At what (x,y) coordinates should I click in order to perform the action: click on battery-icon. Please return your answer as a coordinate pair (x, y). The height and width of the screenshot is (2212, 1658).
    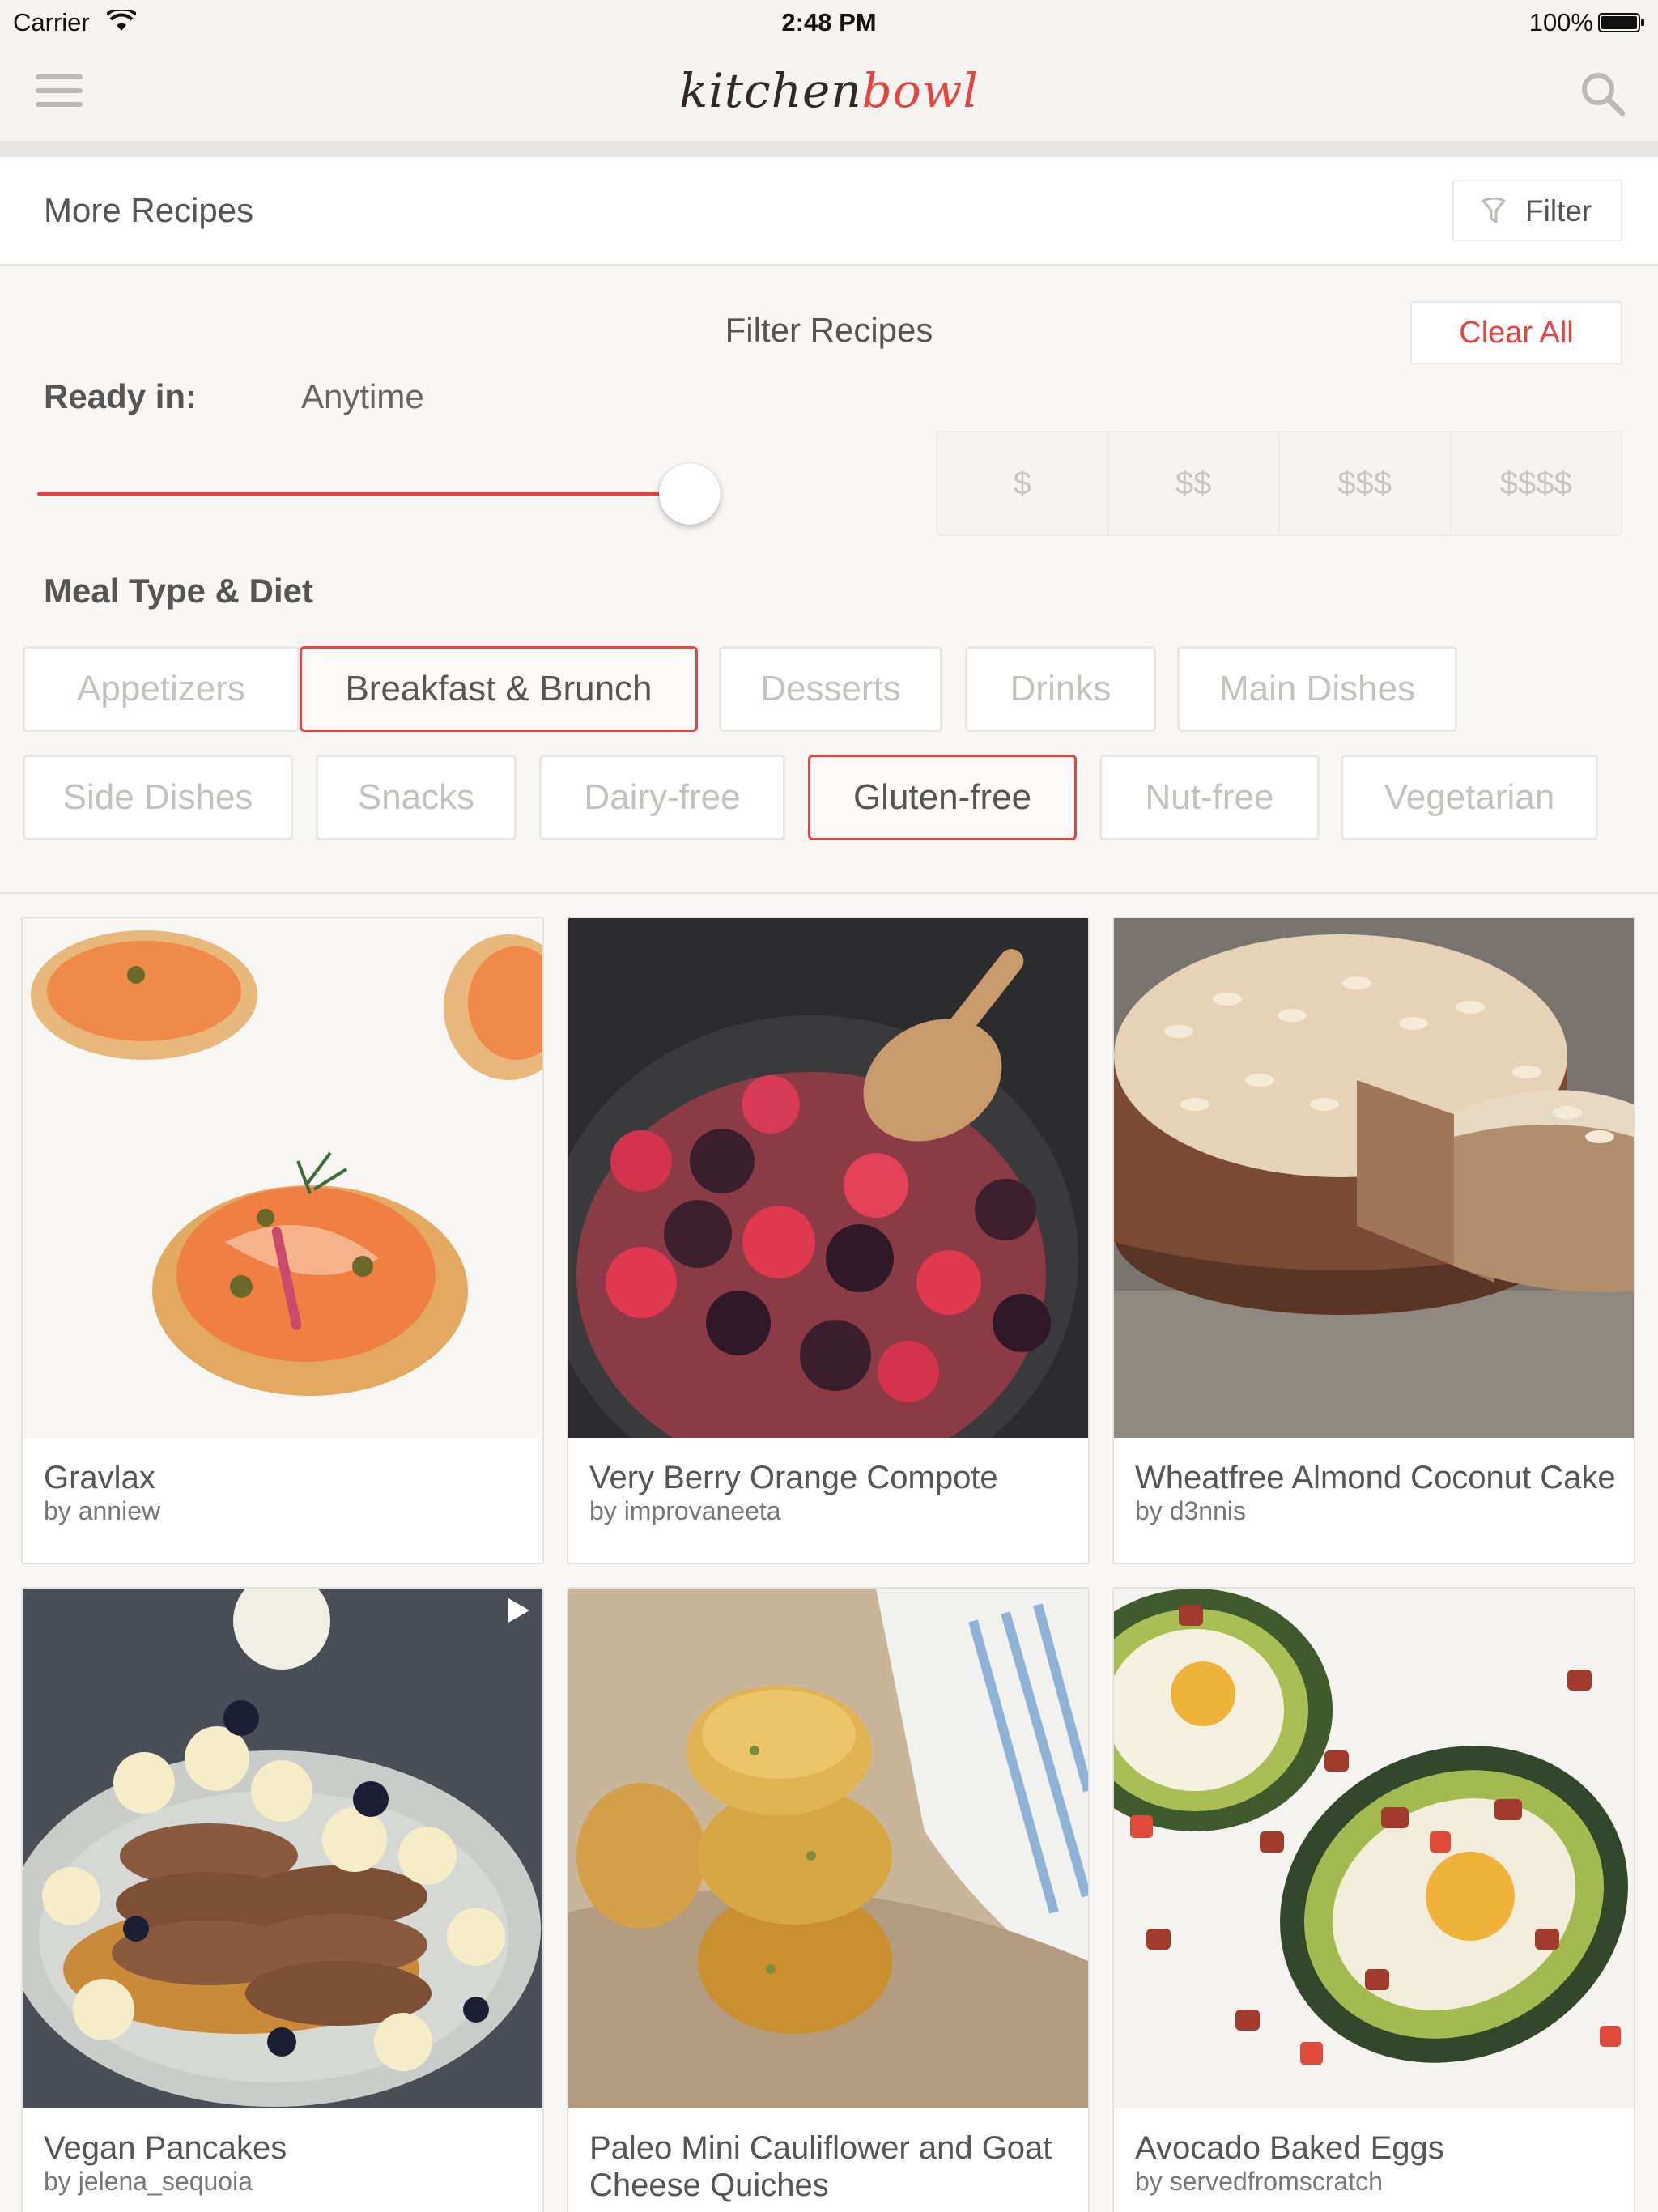
    Looking at the image, I should click on (1621, 22).